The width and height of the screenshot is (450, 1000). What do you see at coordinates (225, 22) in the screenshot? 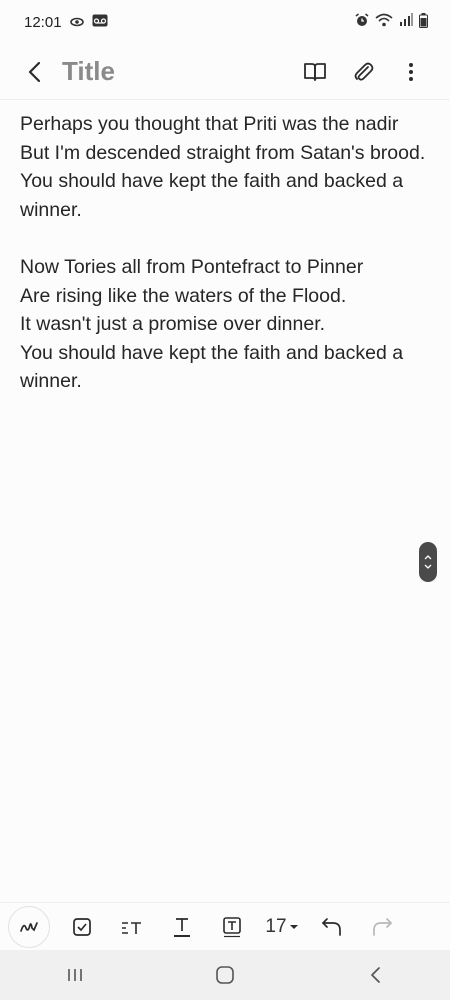
I see `status-bar: 12:01` at bounding box center [225, 22].